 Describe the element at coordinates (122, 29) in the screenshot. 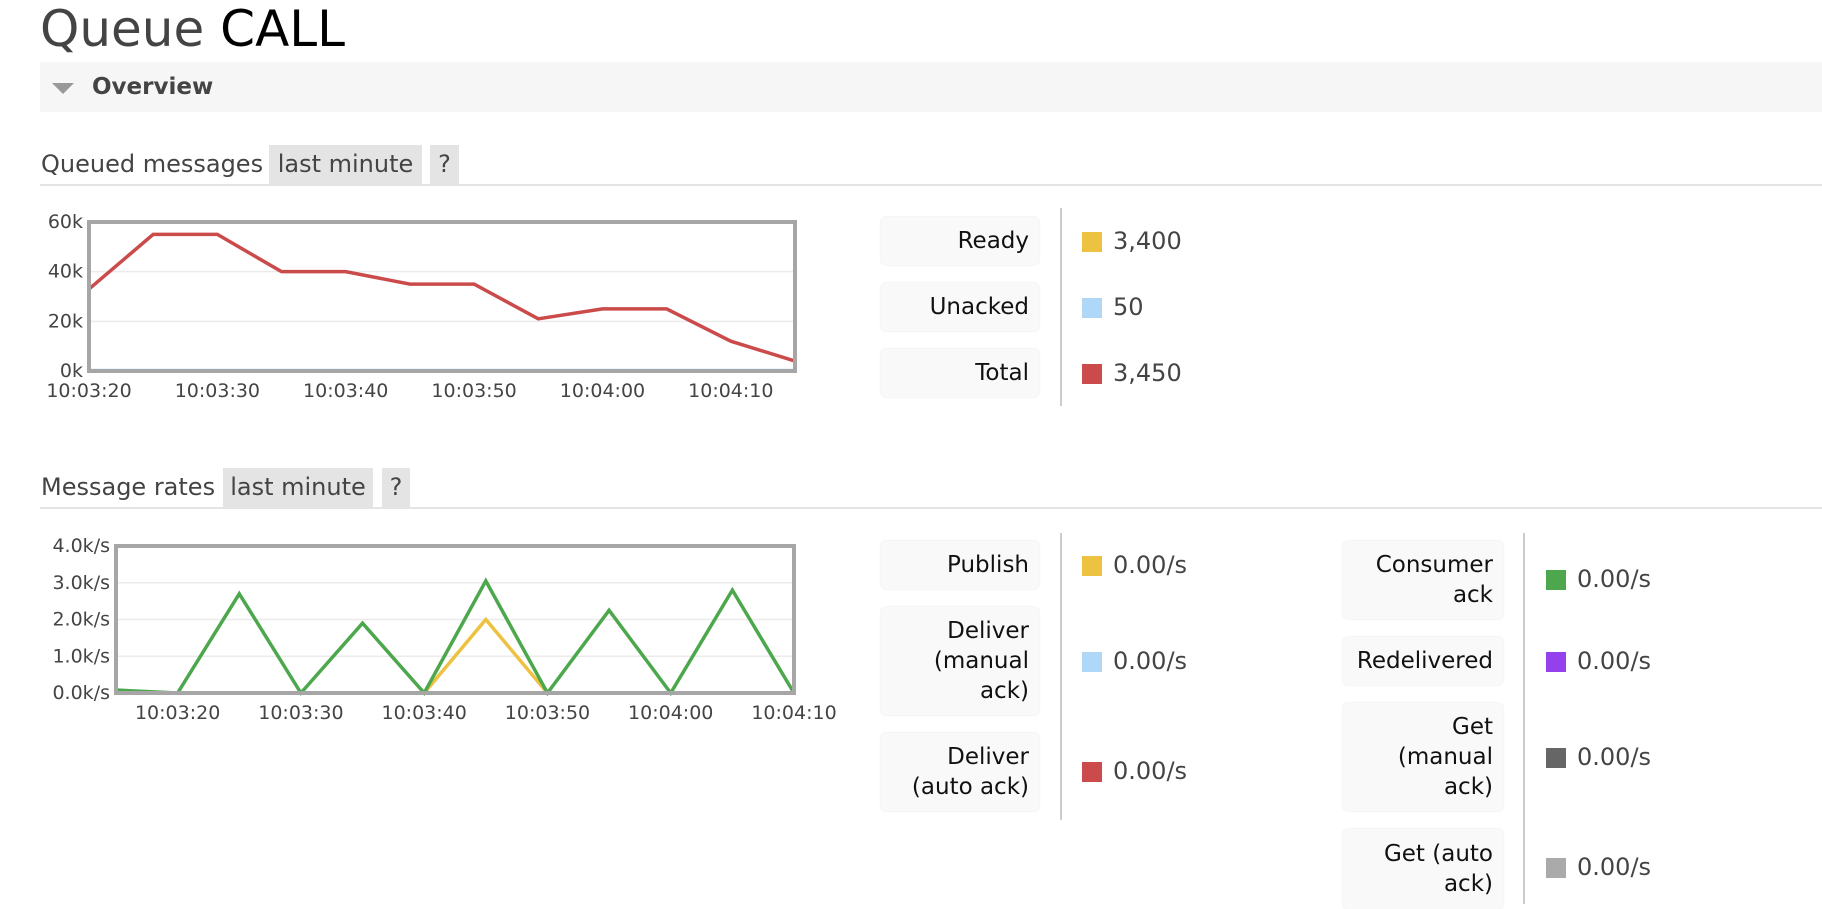

I see `title-prefix: Queue` at that location.